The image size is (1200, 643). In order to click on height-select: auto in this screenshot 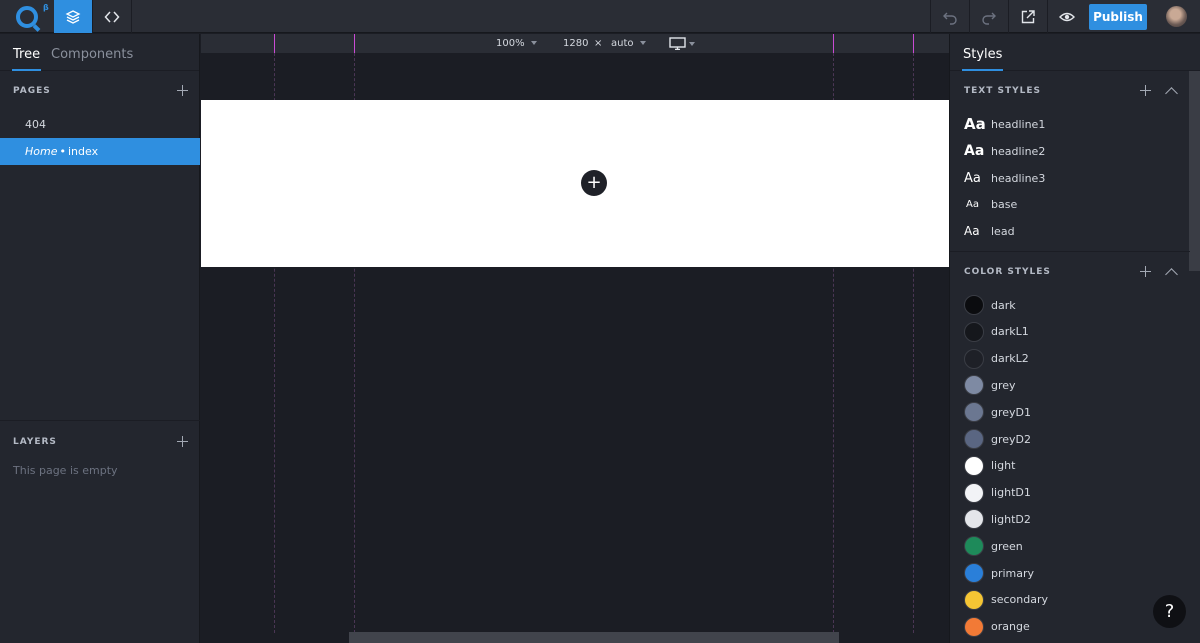, I will do `click(628, 43)`.